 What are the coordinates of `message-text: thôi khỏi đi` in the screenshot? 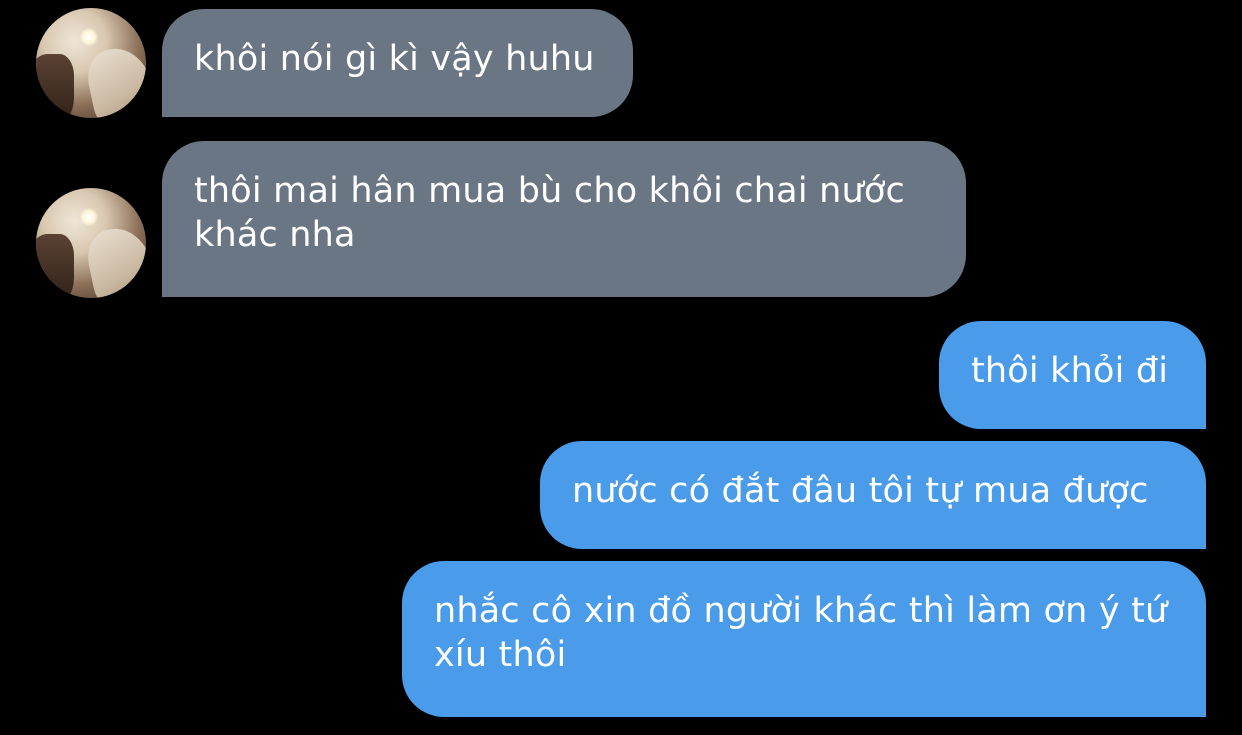 It's located at (1070, 371).